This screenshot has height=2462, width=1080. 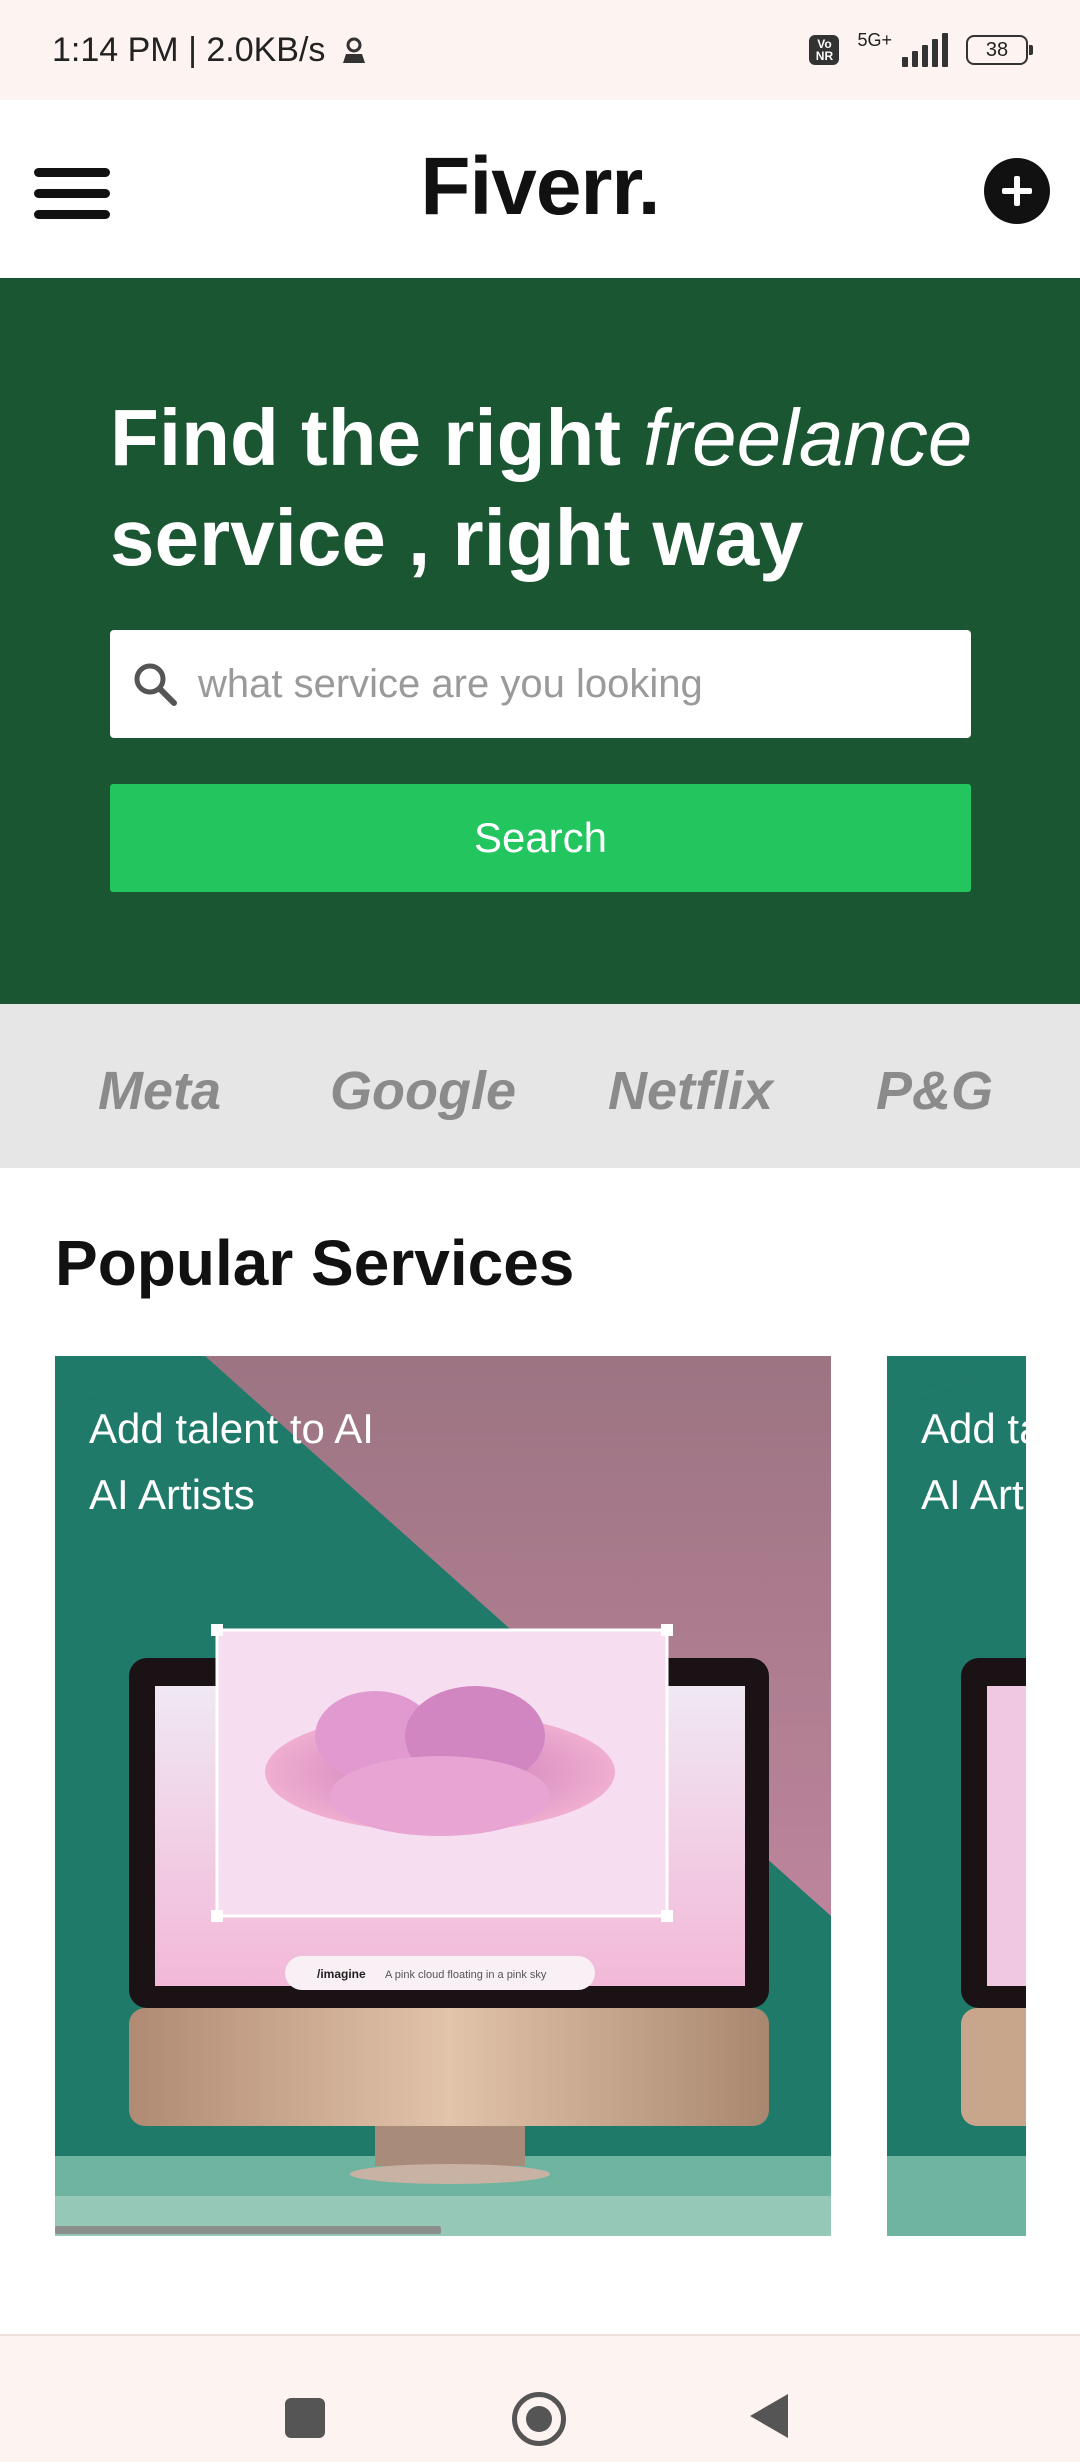 I want to click on logo: Fiverr., so click(x=540, y=187).